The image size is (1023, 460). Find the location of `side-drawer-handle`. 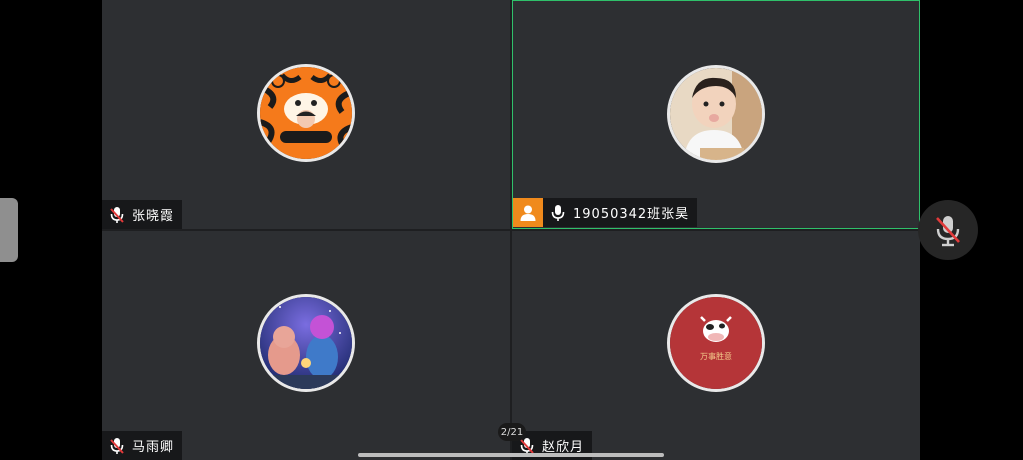

side-drawer-handle is located at coordinates (9, 230).